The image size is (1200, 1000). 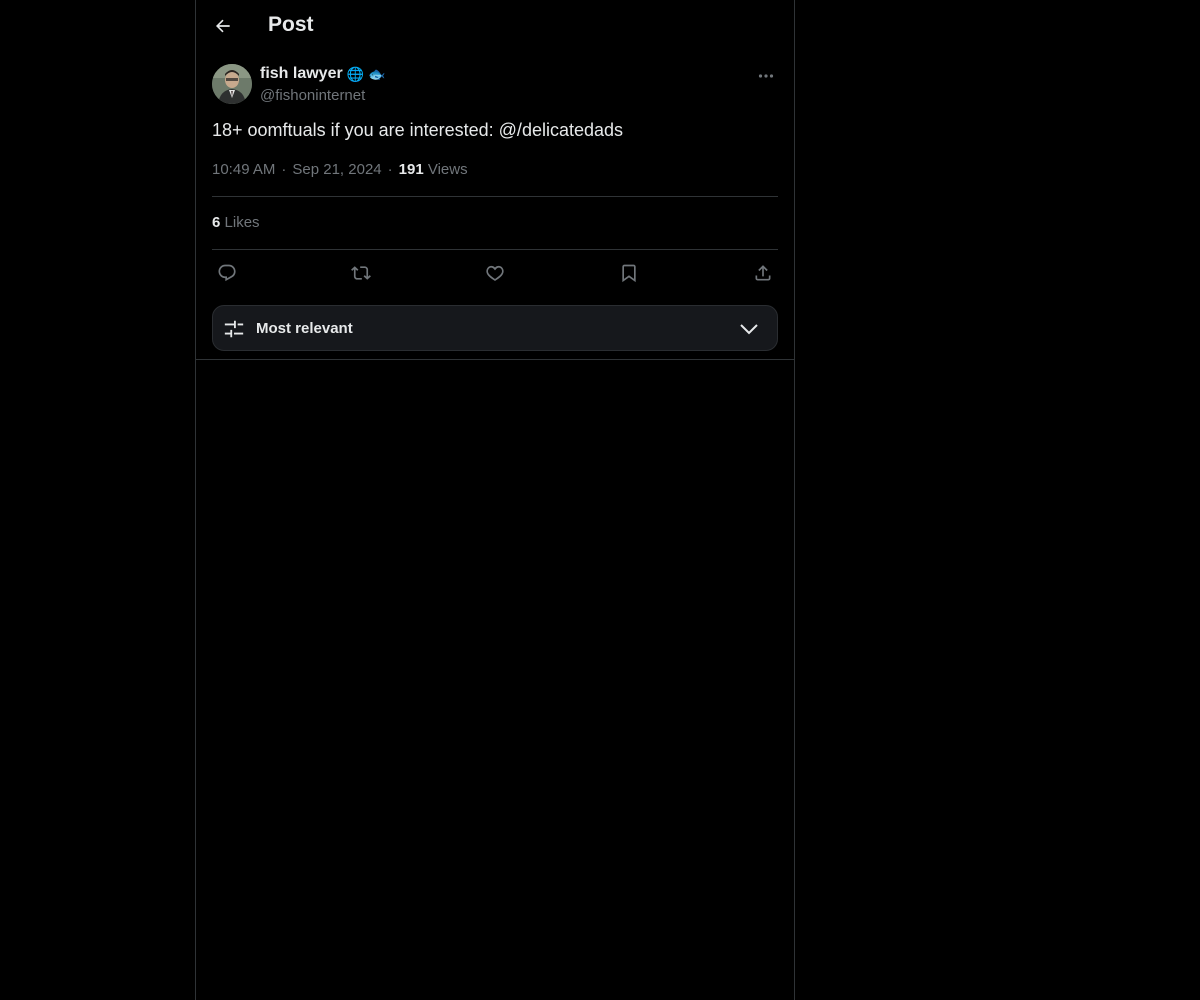 What do you see at coordinates (336, 169) in the screenshot?
I see `post-date: Sep 21, 2024` at bounding box center [336, 169].